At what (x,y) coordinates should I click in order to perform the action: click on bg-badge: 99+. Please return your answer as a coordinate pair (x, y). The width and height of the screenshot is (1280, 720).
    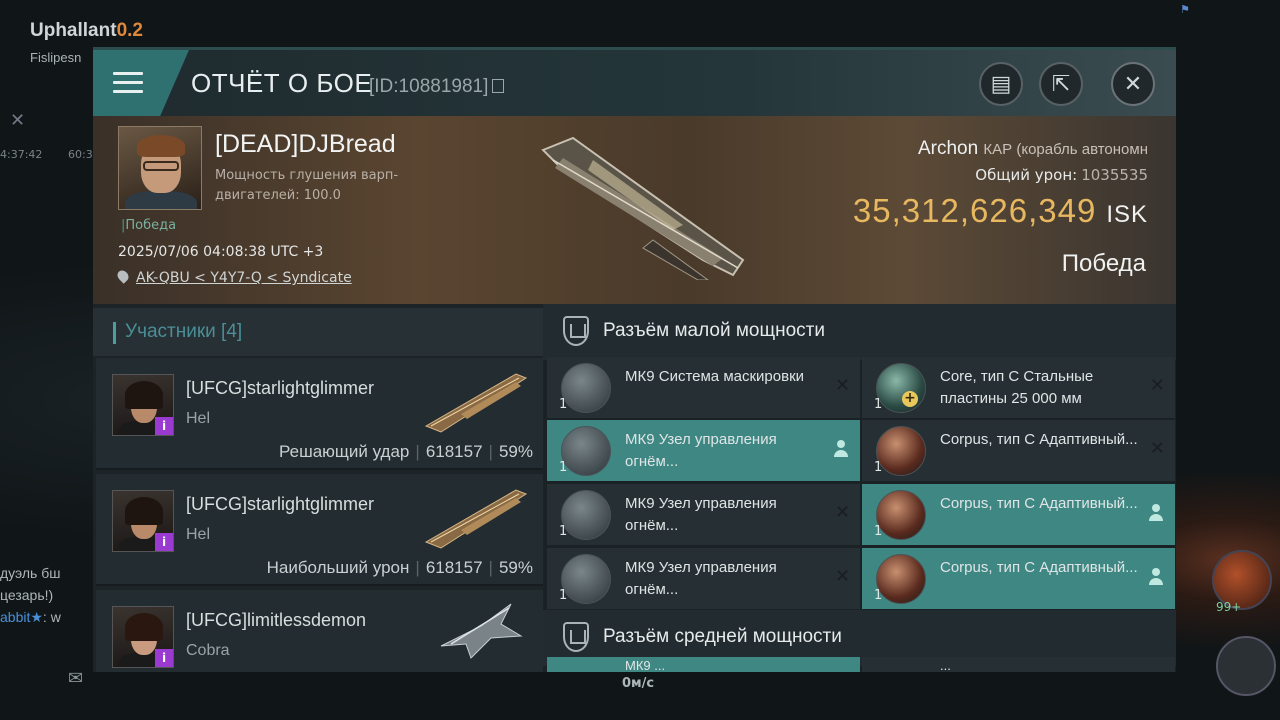
    Looking at the image, I should click on (1229, 607).